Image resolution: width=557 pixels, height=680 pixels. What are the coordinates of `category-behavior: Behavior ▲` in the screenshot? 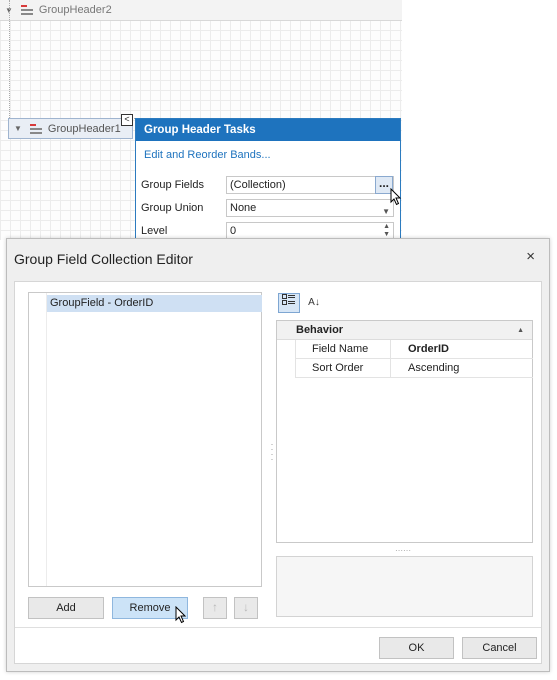 It's located at (404, 330).